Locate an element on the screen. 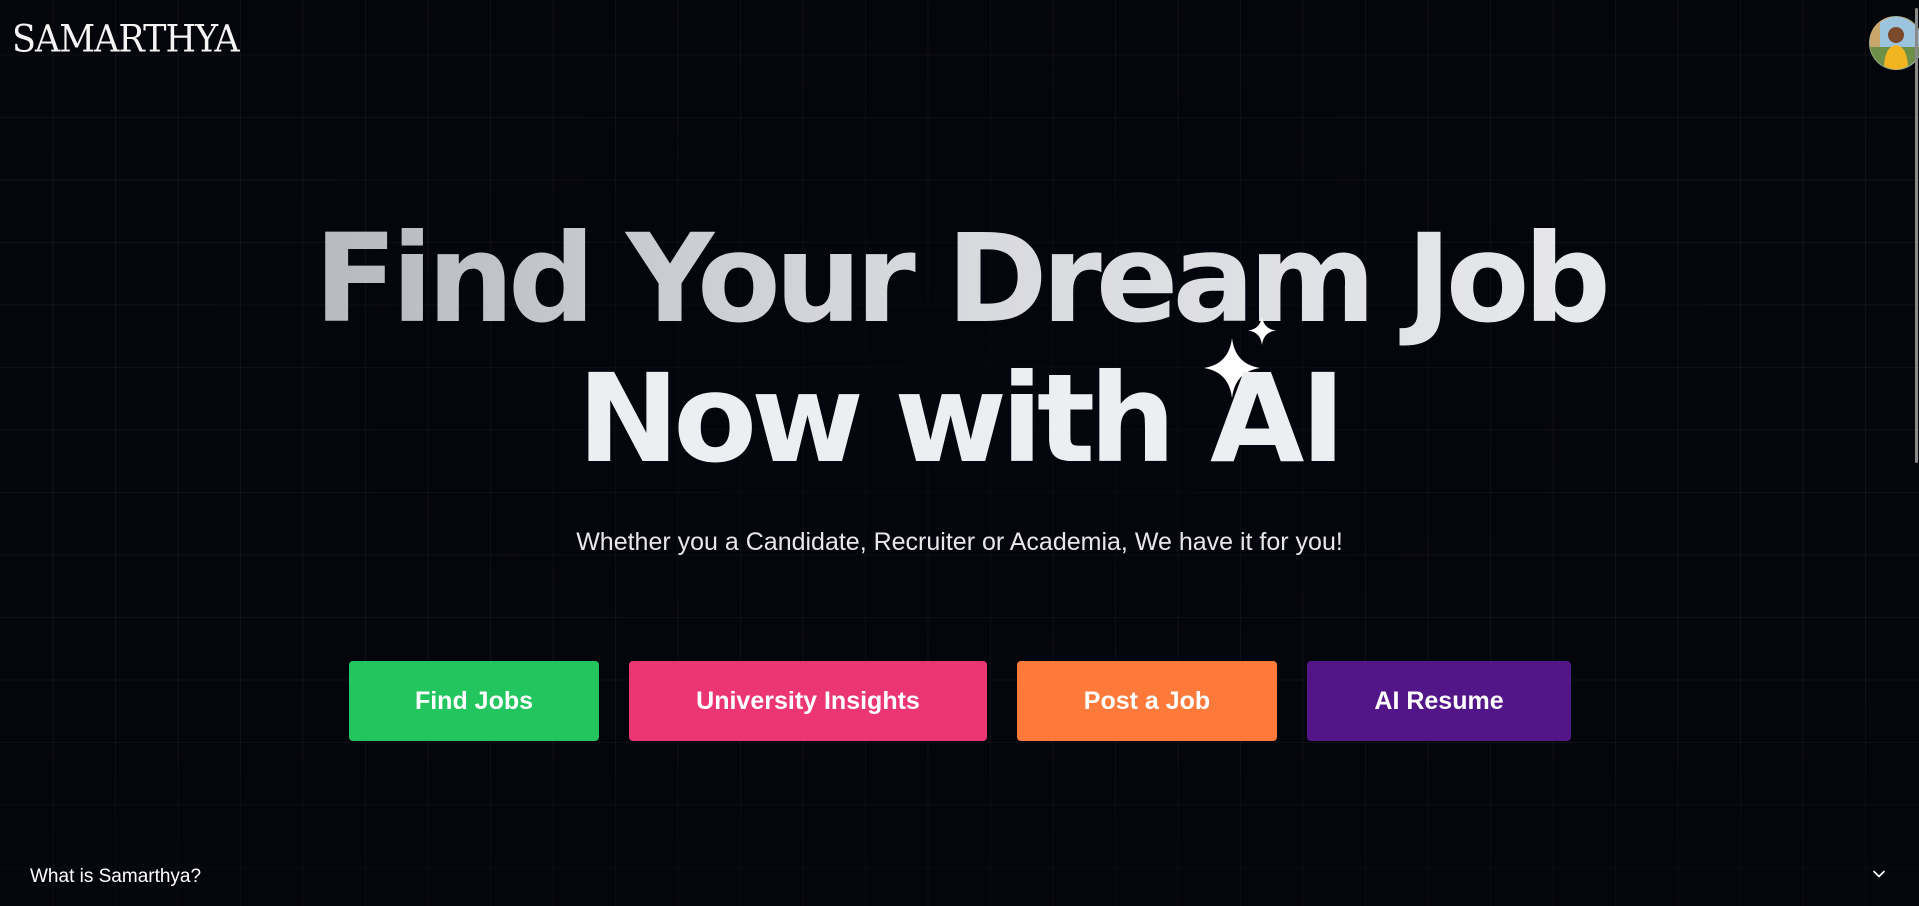  hero-title-now-with: Now with is located at coordinates (876, 419).